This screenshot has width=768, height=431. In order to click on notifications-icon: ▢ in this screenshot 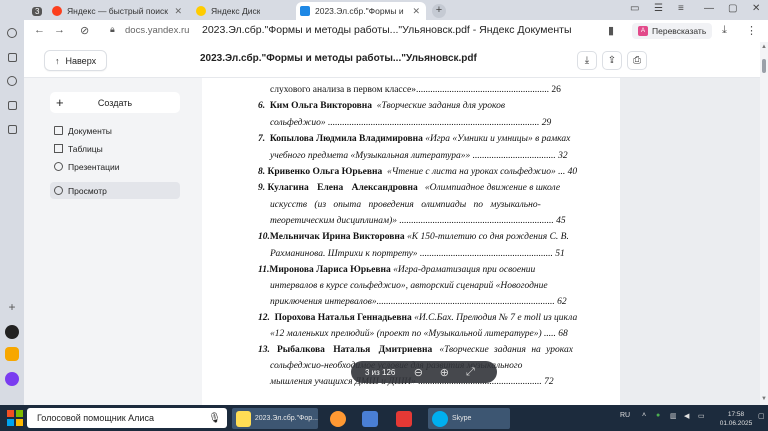, I will do `click(761, 416)`.